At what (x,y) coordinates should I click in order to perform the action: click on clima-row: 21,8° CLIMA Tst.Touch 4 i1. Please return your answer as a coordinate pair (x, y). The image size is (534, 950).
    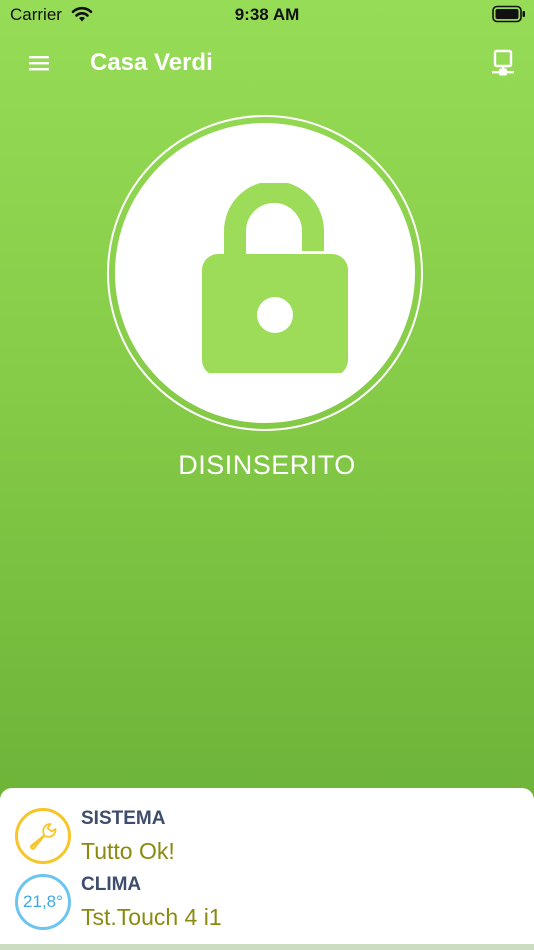
    Looking at the image, I should click on (267, 903).